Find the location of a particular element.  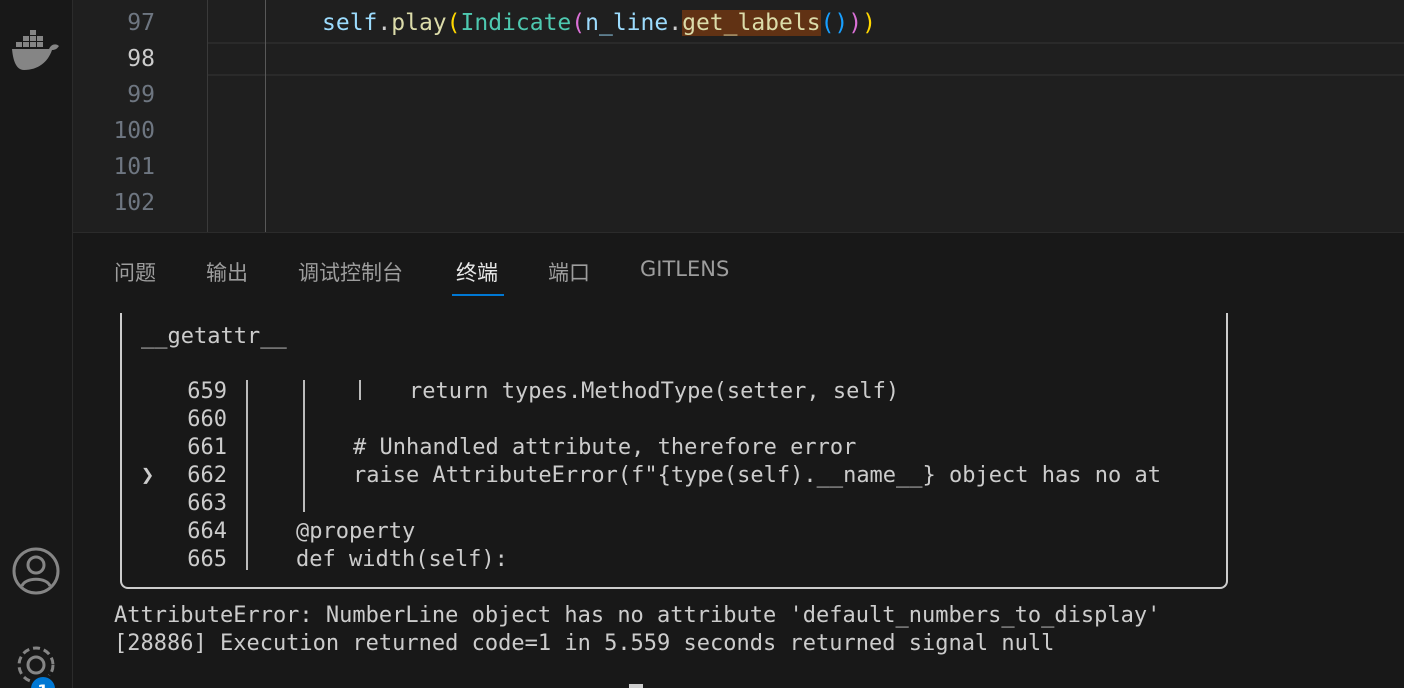

code-token: Indicate is located at coordinates (516, 23).